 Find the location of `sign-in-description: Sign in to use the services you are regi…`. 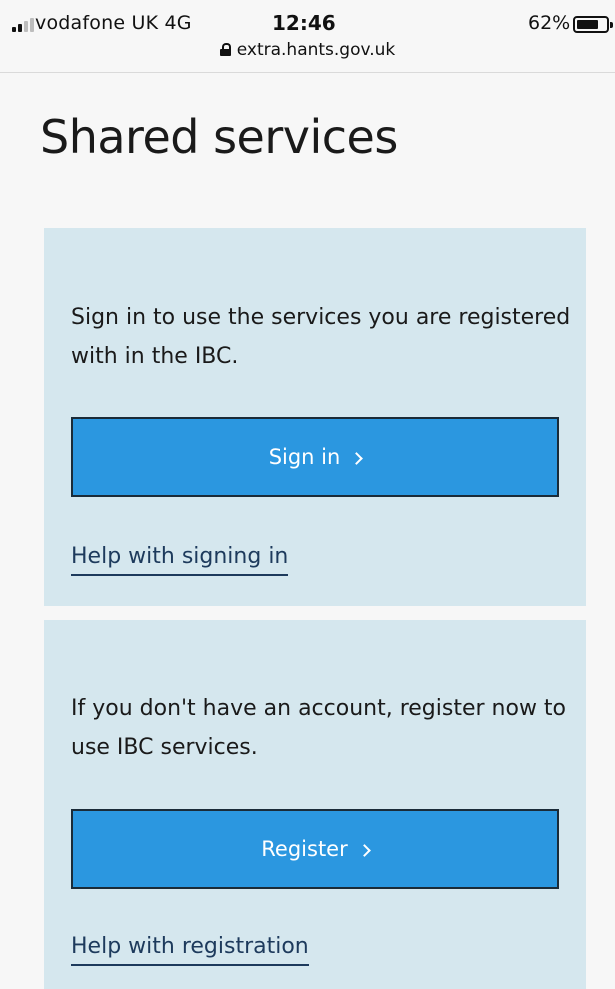

sign-in-description: Sign in to use the services you are regi… is located at coordinates (321, 337).